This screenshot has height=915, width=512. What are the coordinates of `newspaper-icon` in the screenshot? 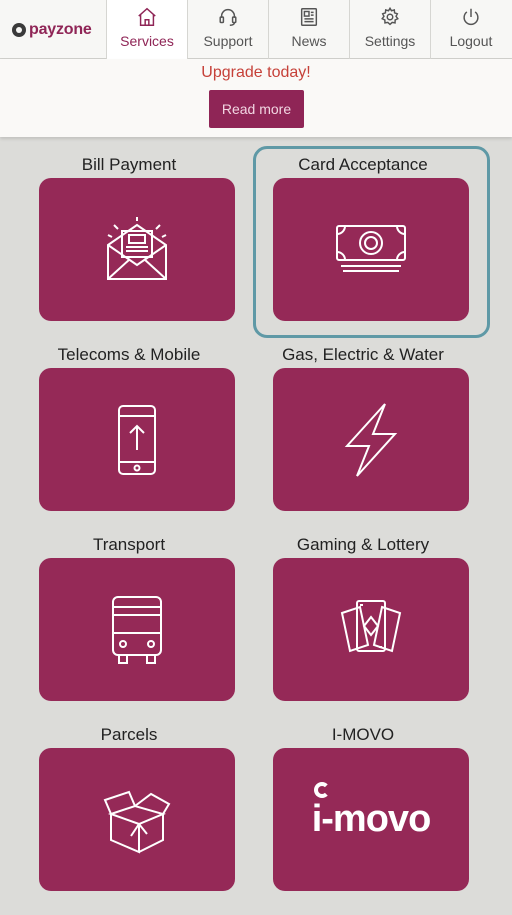 It's located at (309, 17).